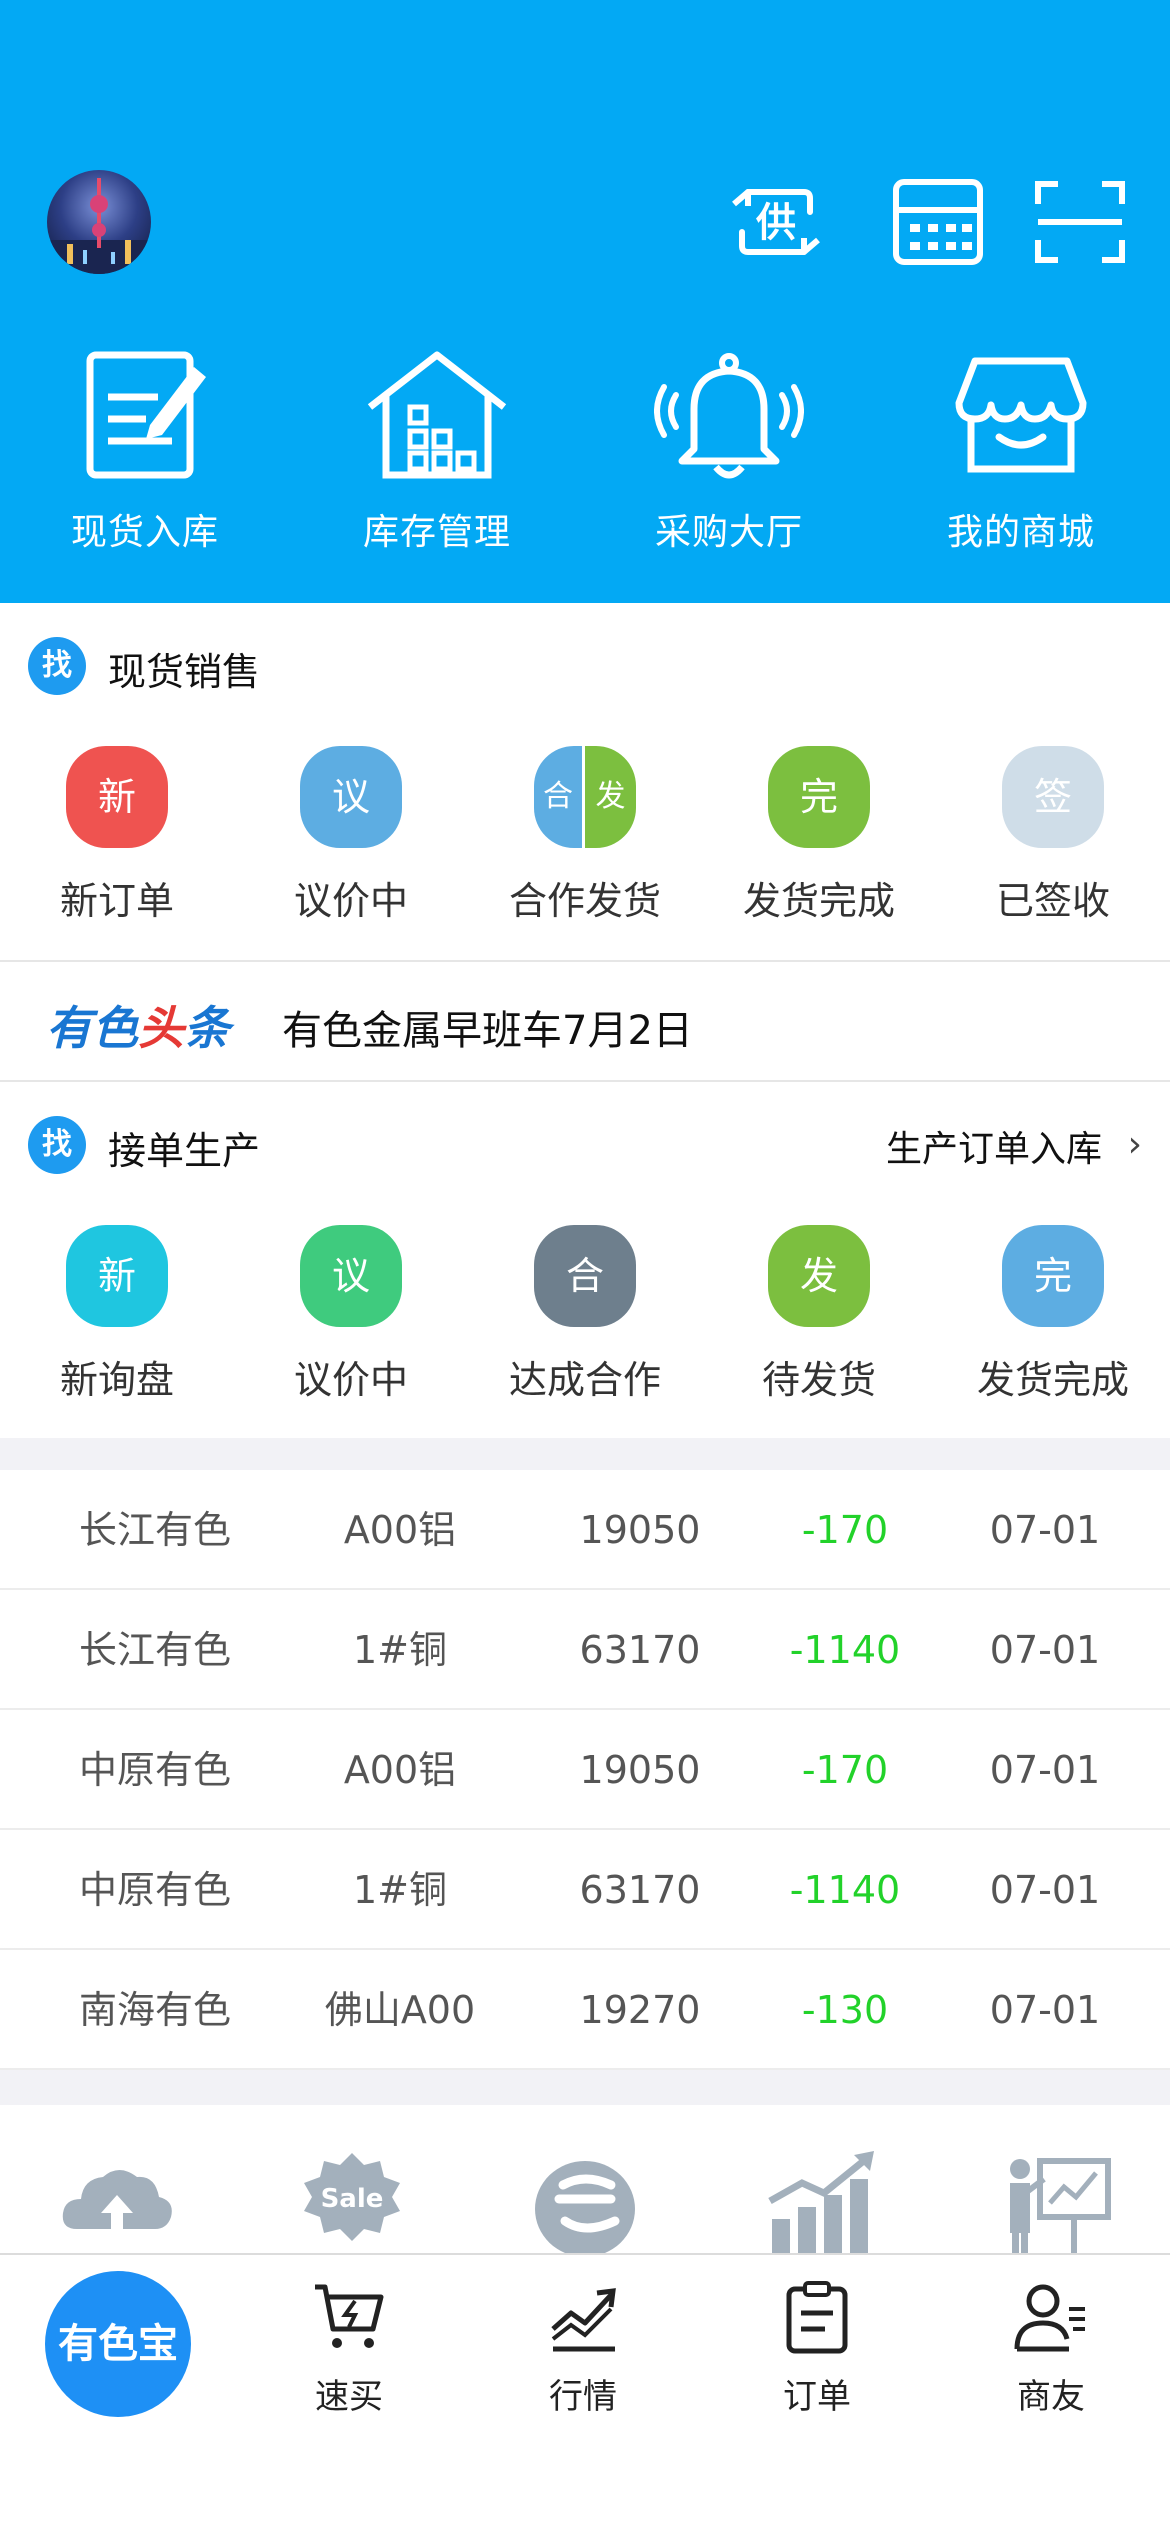  Describe the element at coordinates (585, 2201) in the screenshot. I see `e-logo-icon` at that location.